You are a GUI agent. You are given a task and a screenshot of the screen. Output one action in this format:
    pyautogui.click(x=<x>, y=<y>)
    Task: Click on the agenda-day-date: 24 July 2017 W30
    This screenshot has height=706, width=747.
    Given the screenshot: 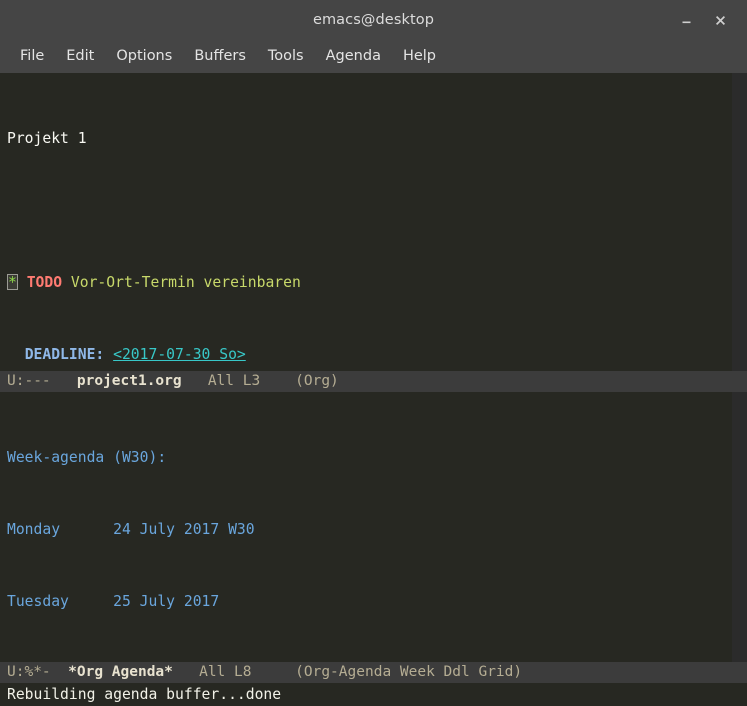 What is the action you would take?
    pyautogui.click(x=184, y=529)
    